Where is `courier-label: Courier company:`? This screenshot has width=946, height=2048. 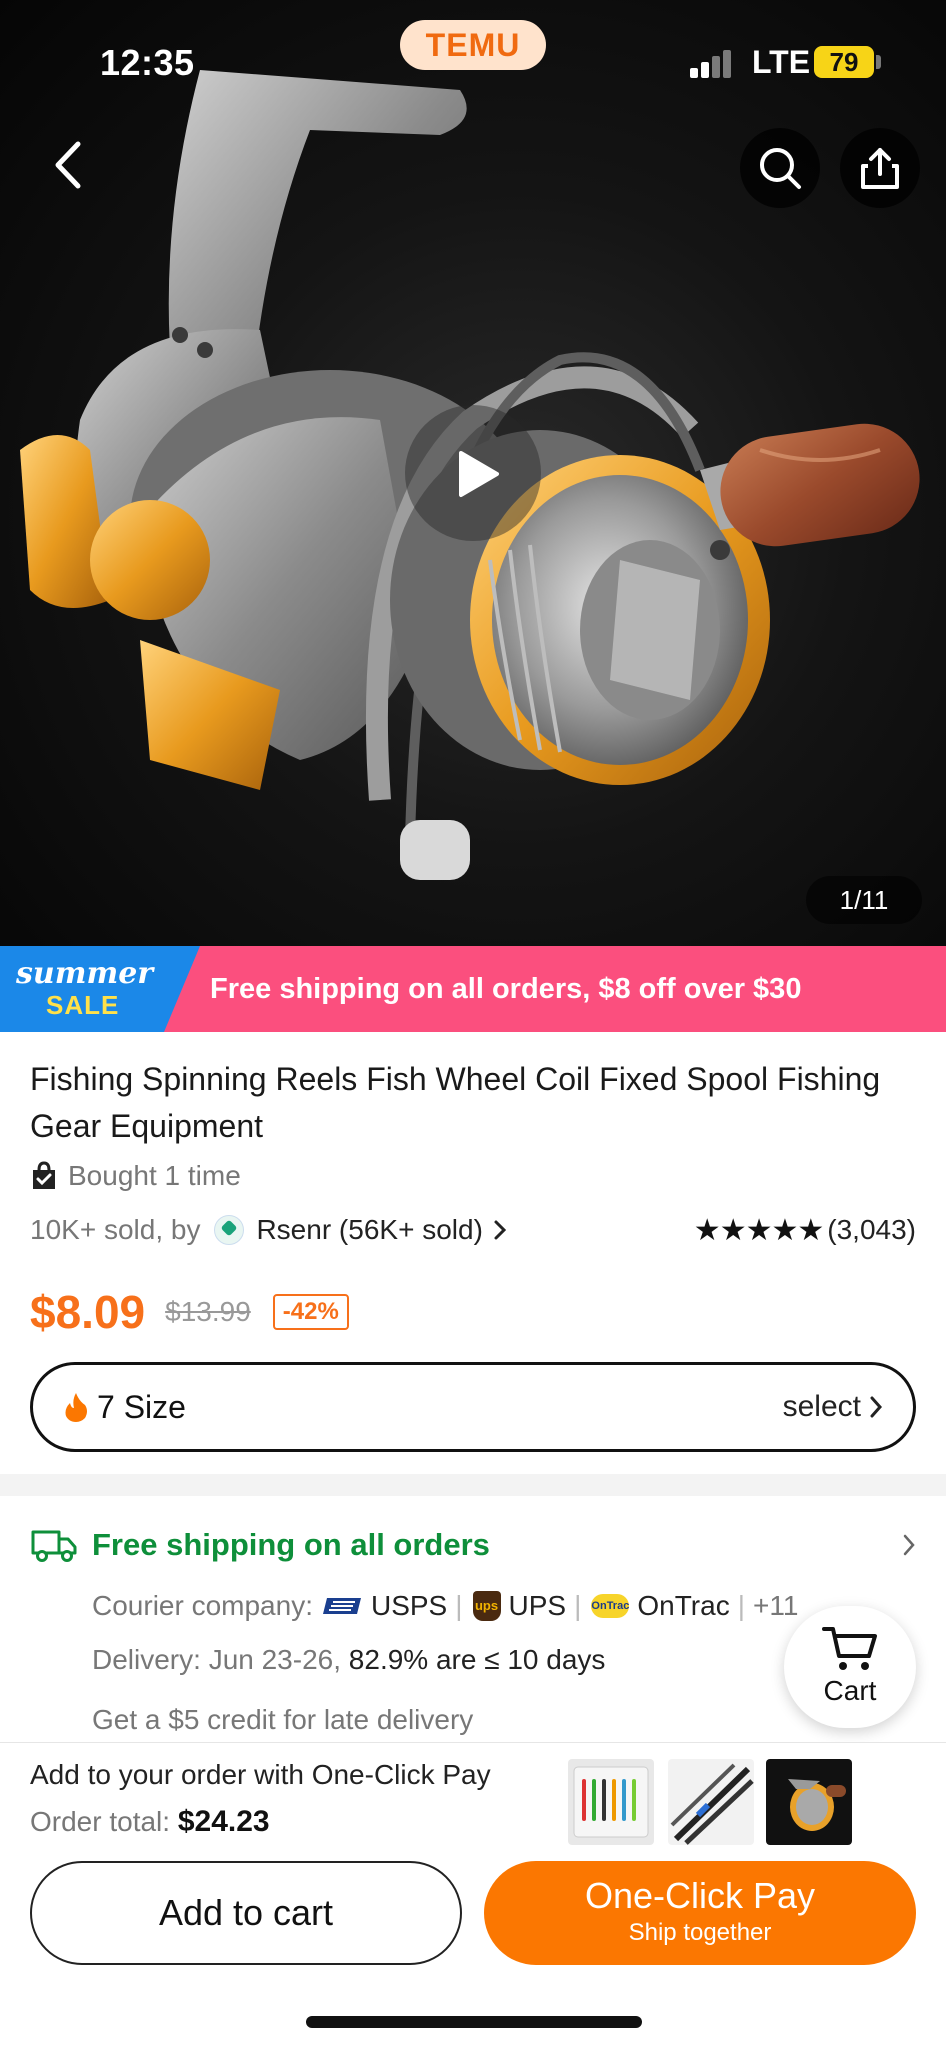
courier-label: Courier company: is located at coordinates (202, 1605).